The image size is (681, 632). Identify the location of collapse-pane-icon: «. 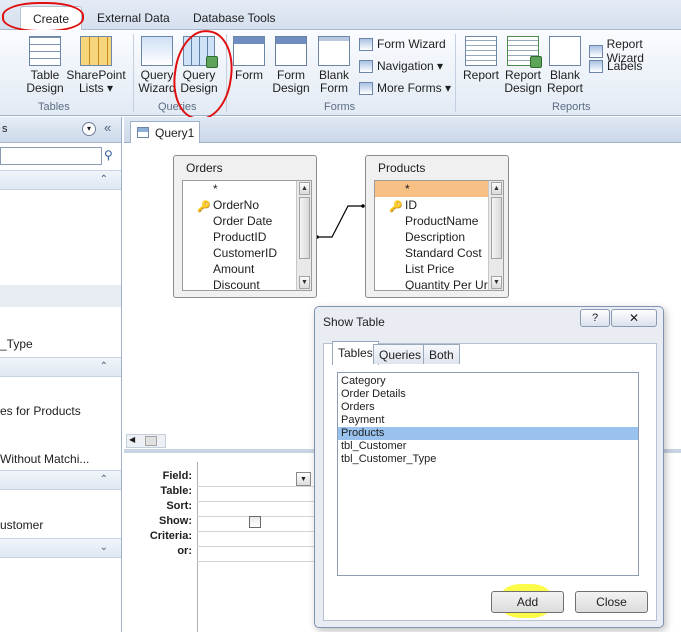
(107, 127).